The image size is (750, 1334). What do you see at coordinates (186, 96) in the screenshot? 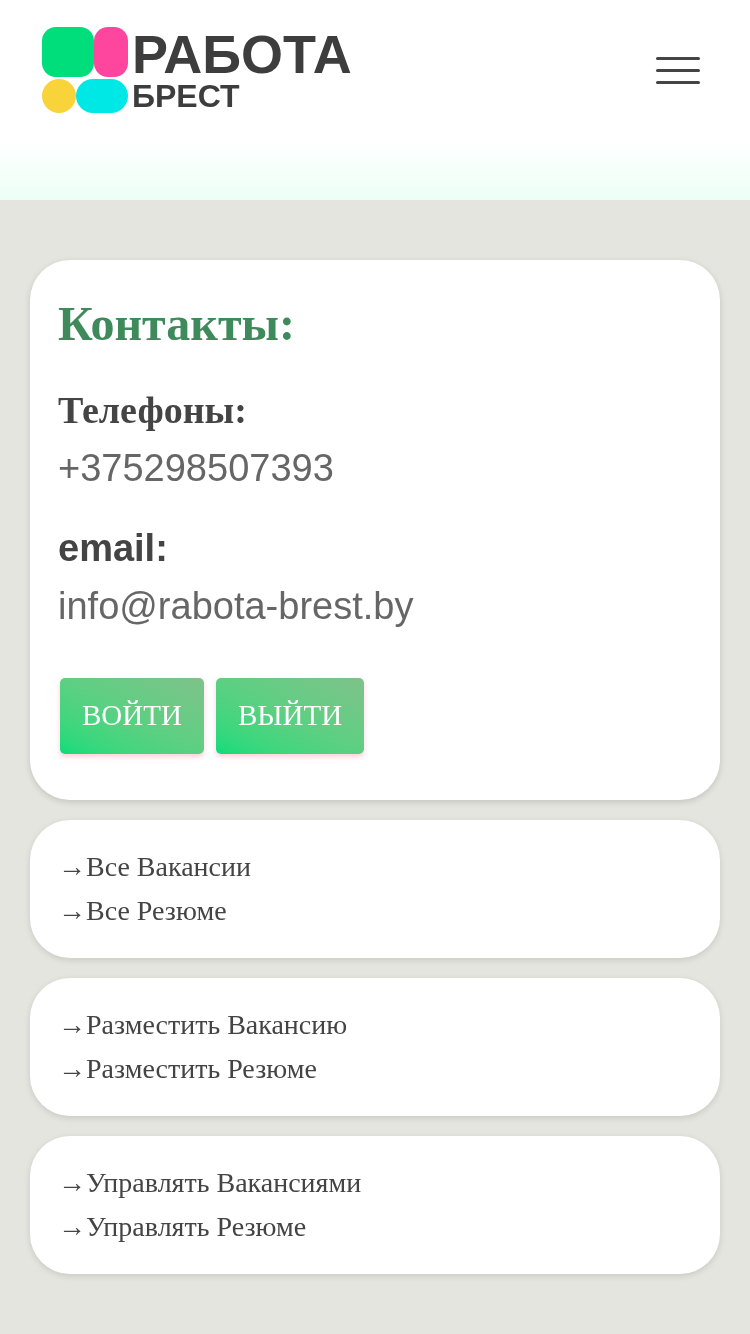
I see `logo-subtitle: БРЕСТ` at bounding box center [186, 96].